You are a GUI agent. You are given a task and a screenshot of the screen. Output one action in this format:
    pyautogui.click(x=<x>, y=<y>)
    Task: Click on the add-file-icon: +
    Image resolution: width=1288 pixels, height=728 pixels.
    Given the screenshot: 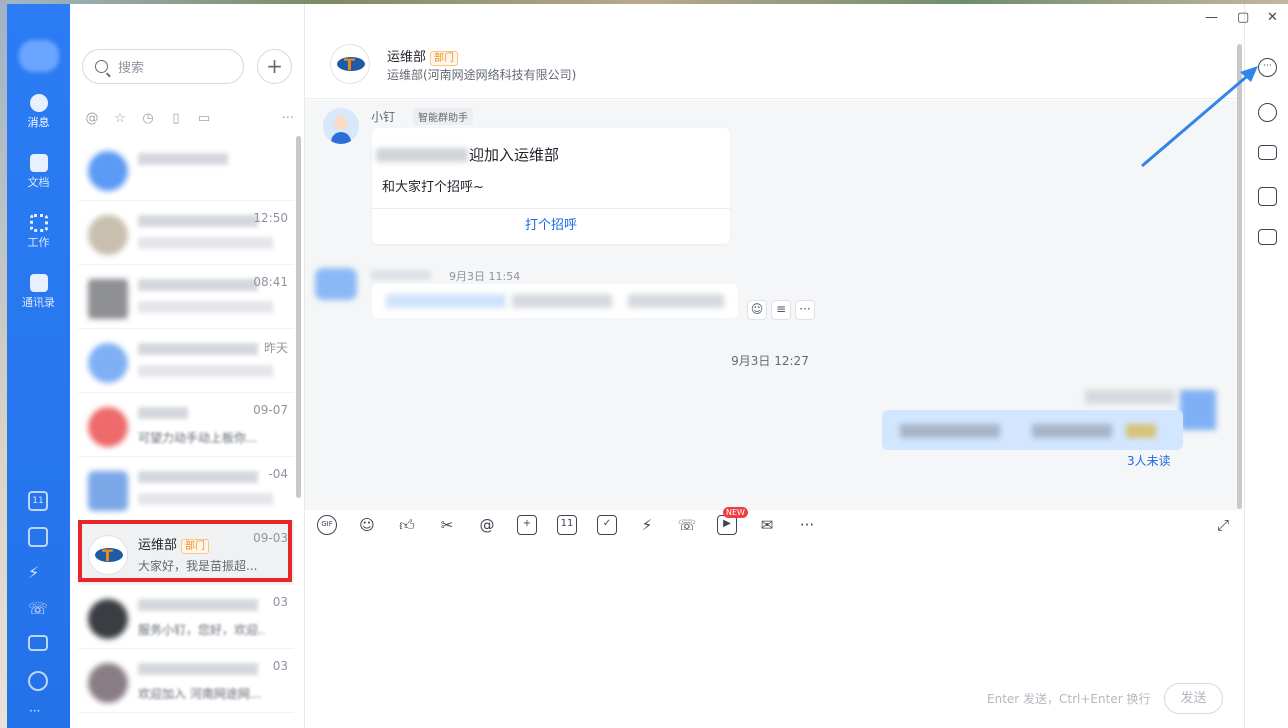 What is the action you would take?
    pyautogui.click(x=527, y=525)
    